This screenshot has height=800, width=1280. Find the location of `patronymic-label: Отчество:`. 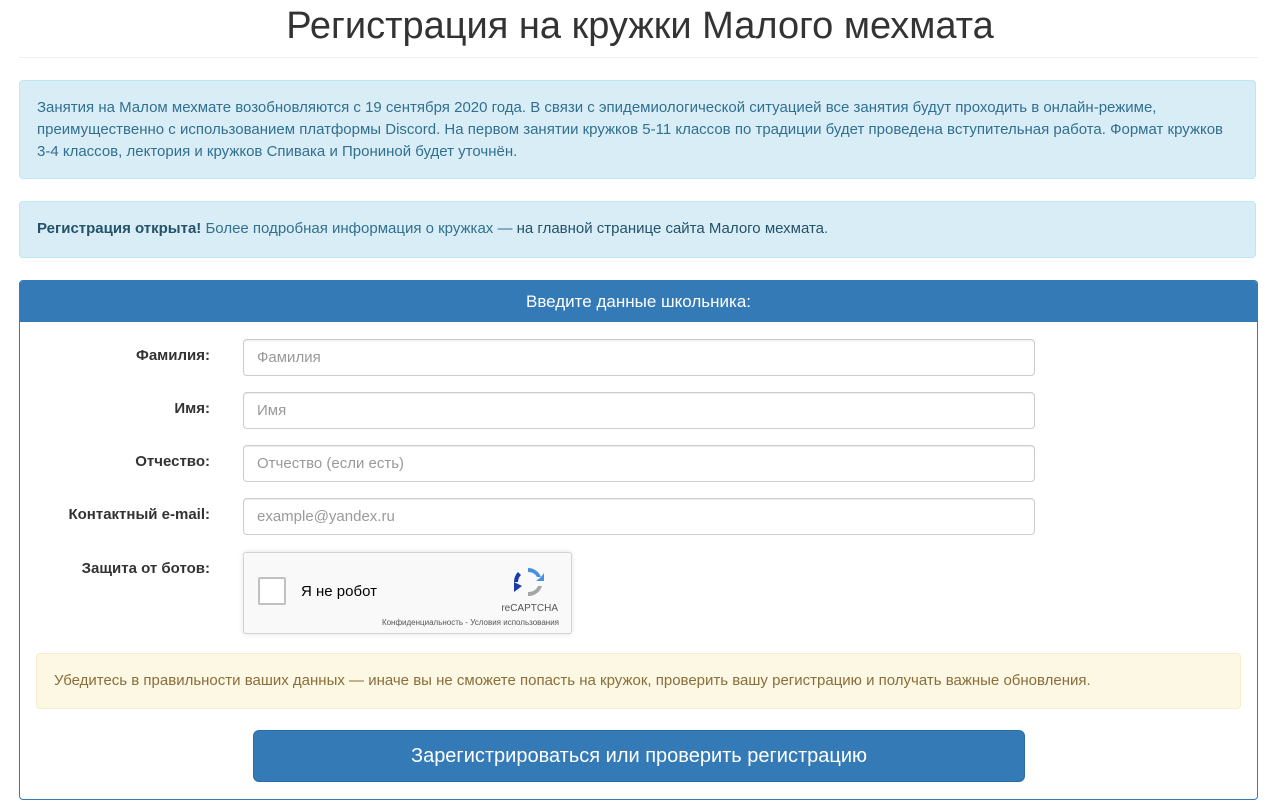

patronymic-label: Отчество: is located at coordinates (172, 461).